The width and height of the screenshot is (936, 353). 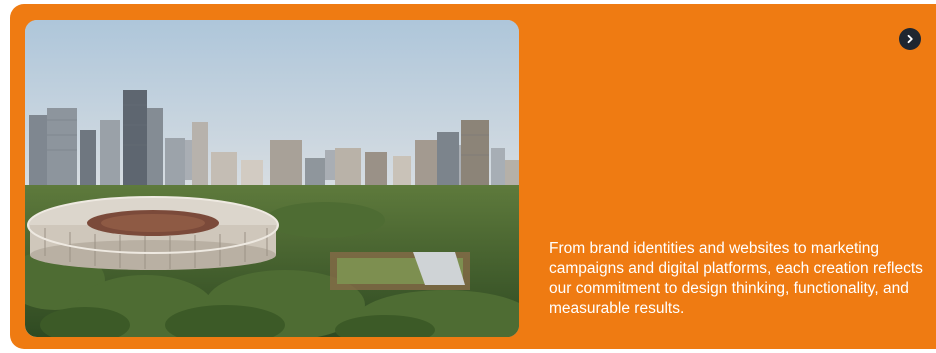 I want to click on next-button, so click(x=910, y=39).